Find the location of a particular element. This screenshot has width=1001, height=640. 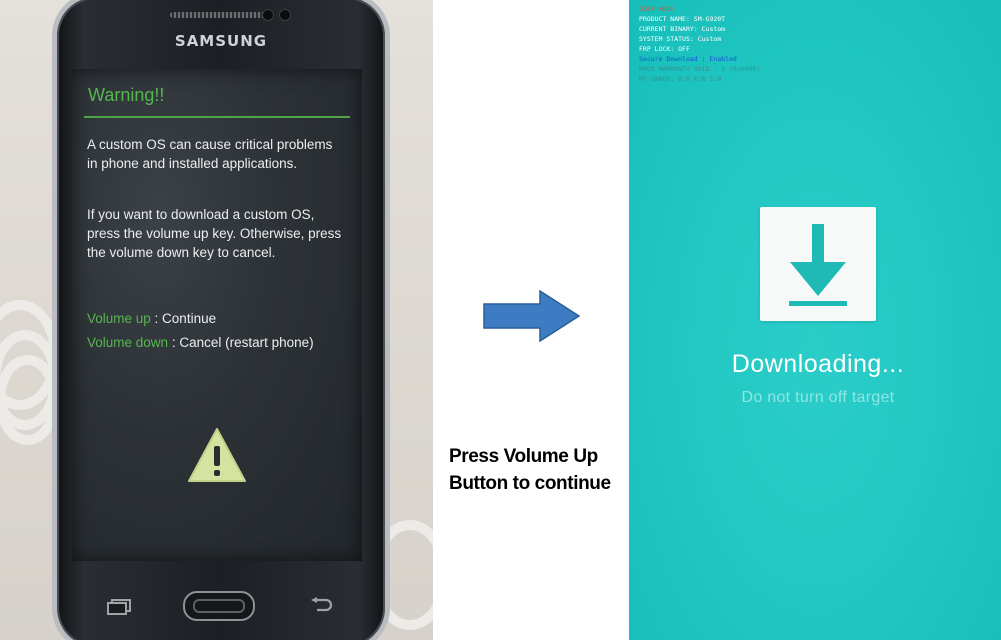

download-icon-card is located at coordinates (818, 264).